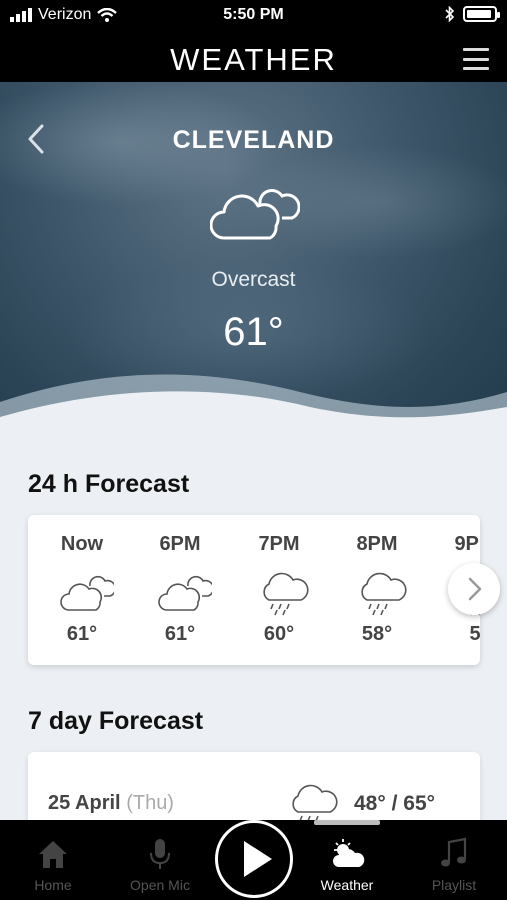 The height and width of the screenshot is (900, 507). Describe the element at coordinates (160, 885) in the screenshot. I see `tab-label: Open Mic` at that location.